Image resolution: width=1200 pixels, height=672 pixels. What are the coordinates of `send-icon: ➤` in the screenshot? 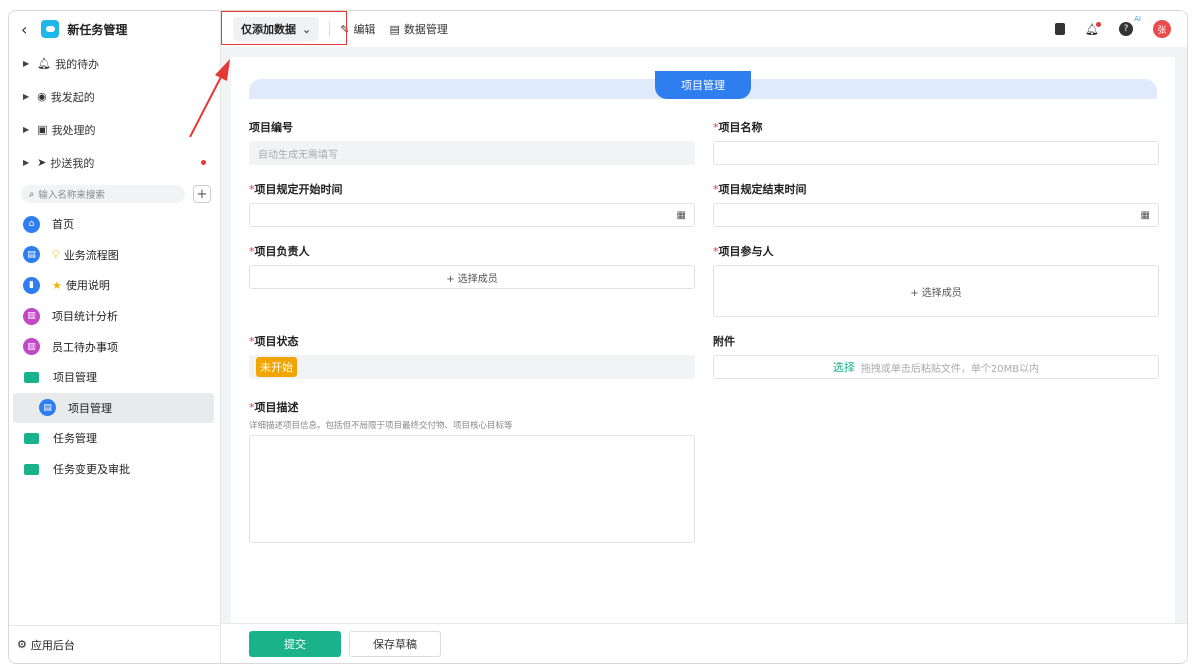 It's located at (42, 162).